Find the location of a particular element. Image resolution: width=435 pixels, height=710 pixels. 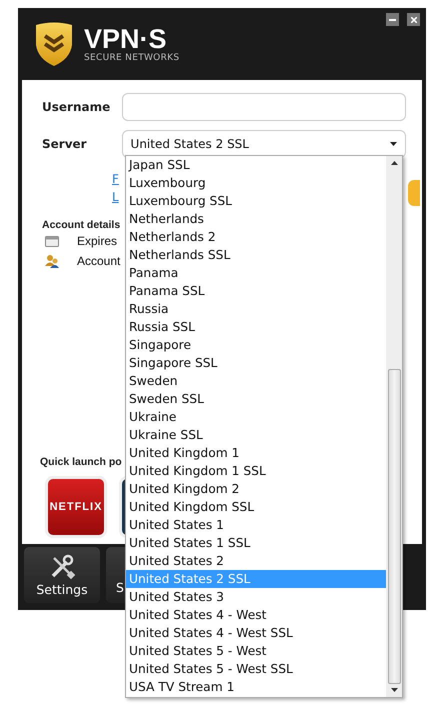

logo-subtitle: SECURE NETWORKS is located at coordinates (132, 58).